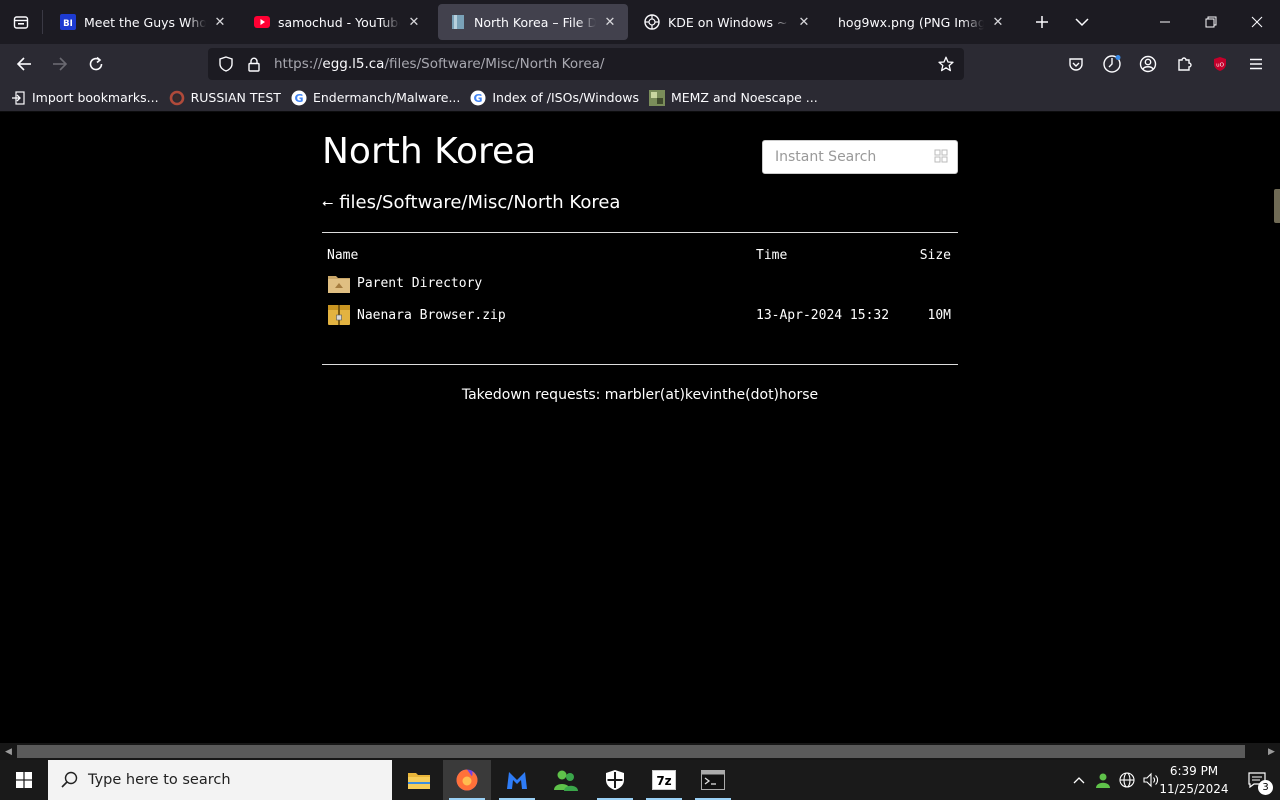 Image resolution: width=1280 pixels, height=800 pixels. Describe the element at coordinates (1256, 64) in the screenshot. I see `menu-button` at that location.